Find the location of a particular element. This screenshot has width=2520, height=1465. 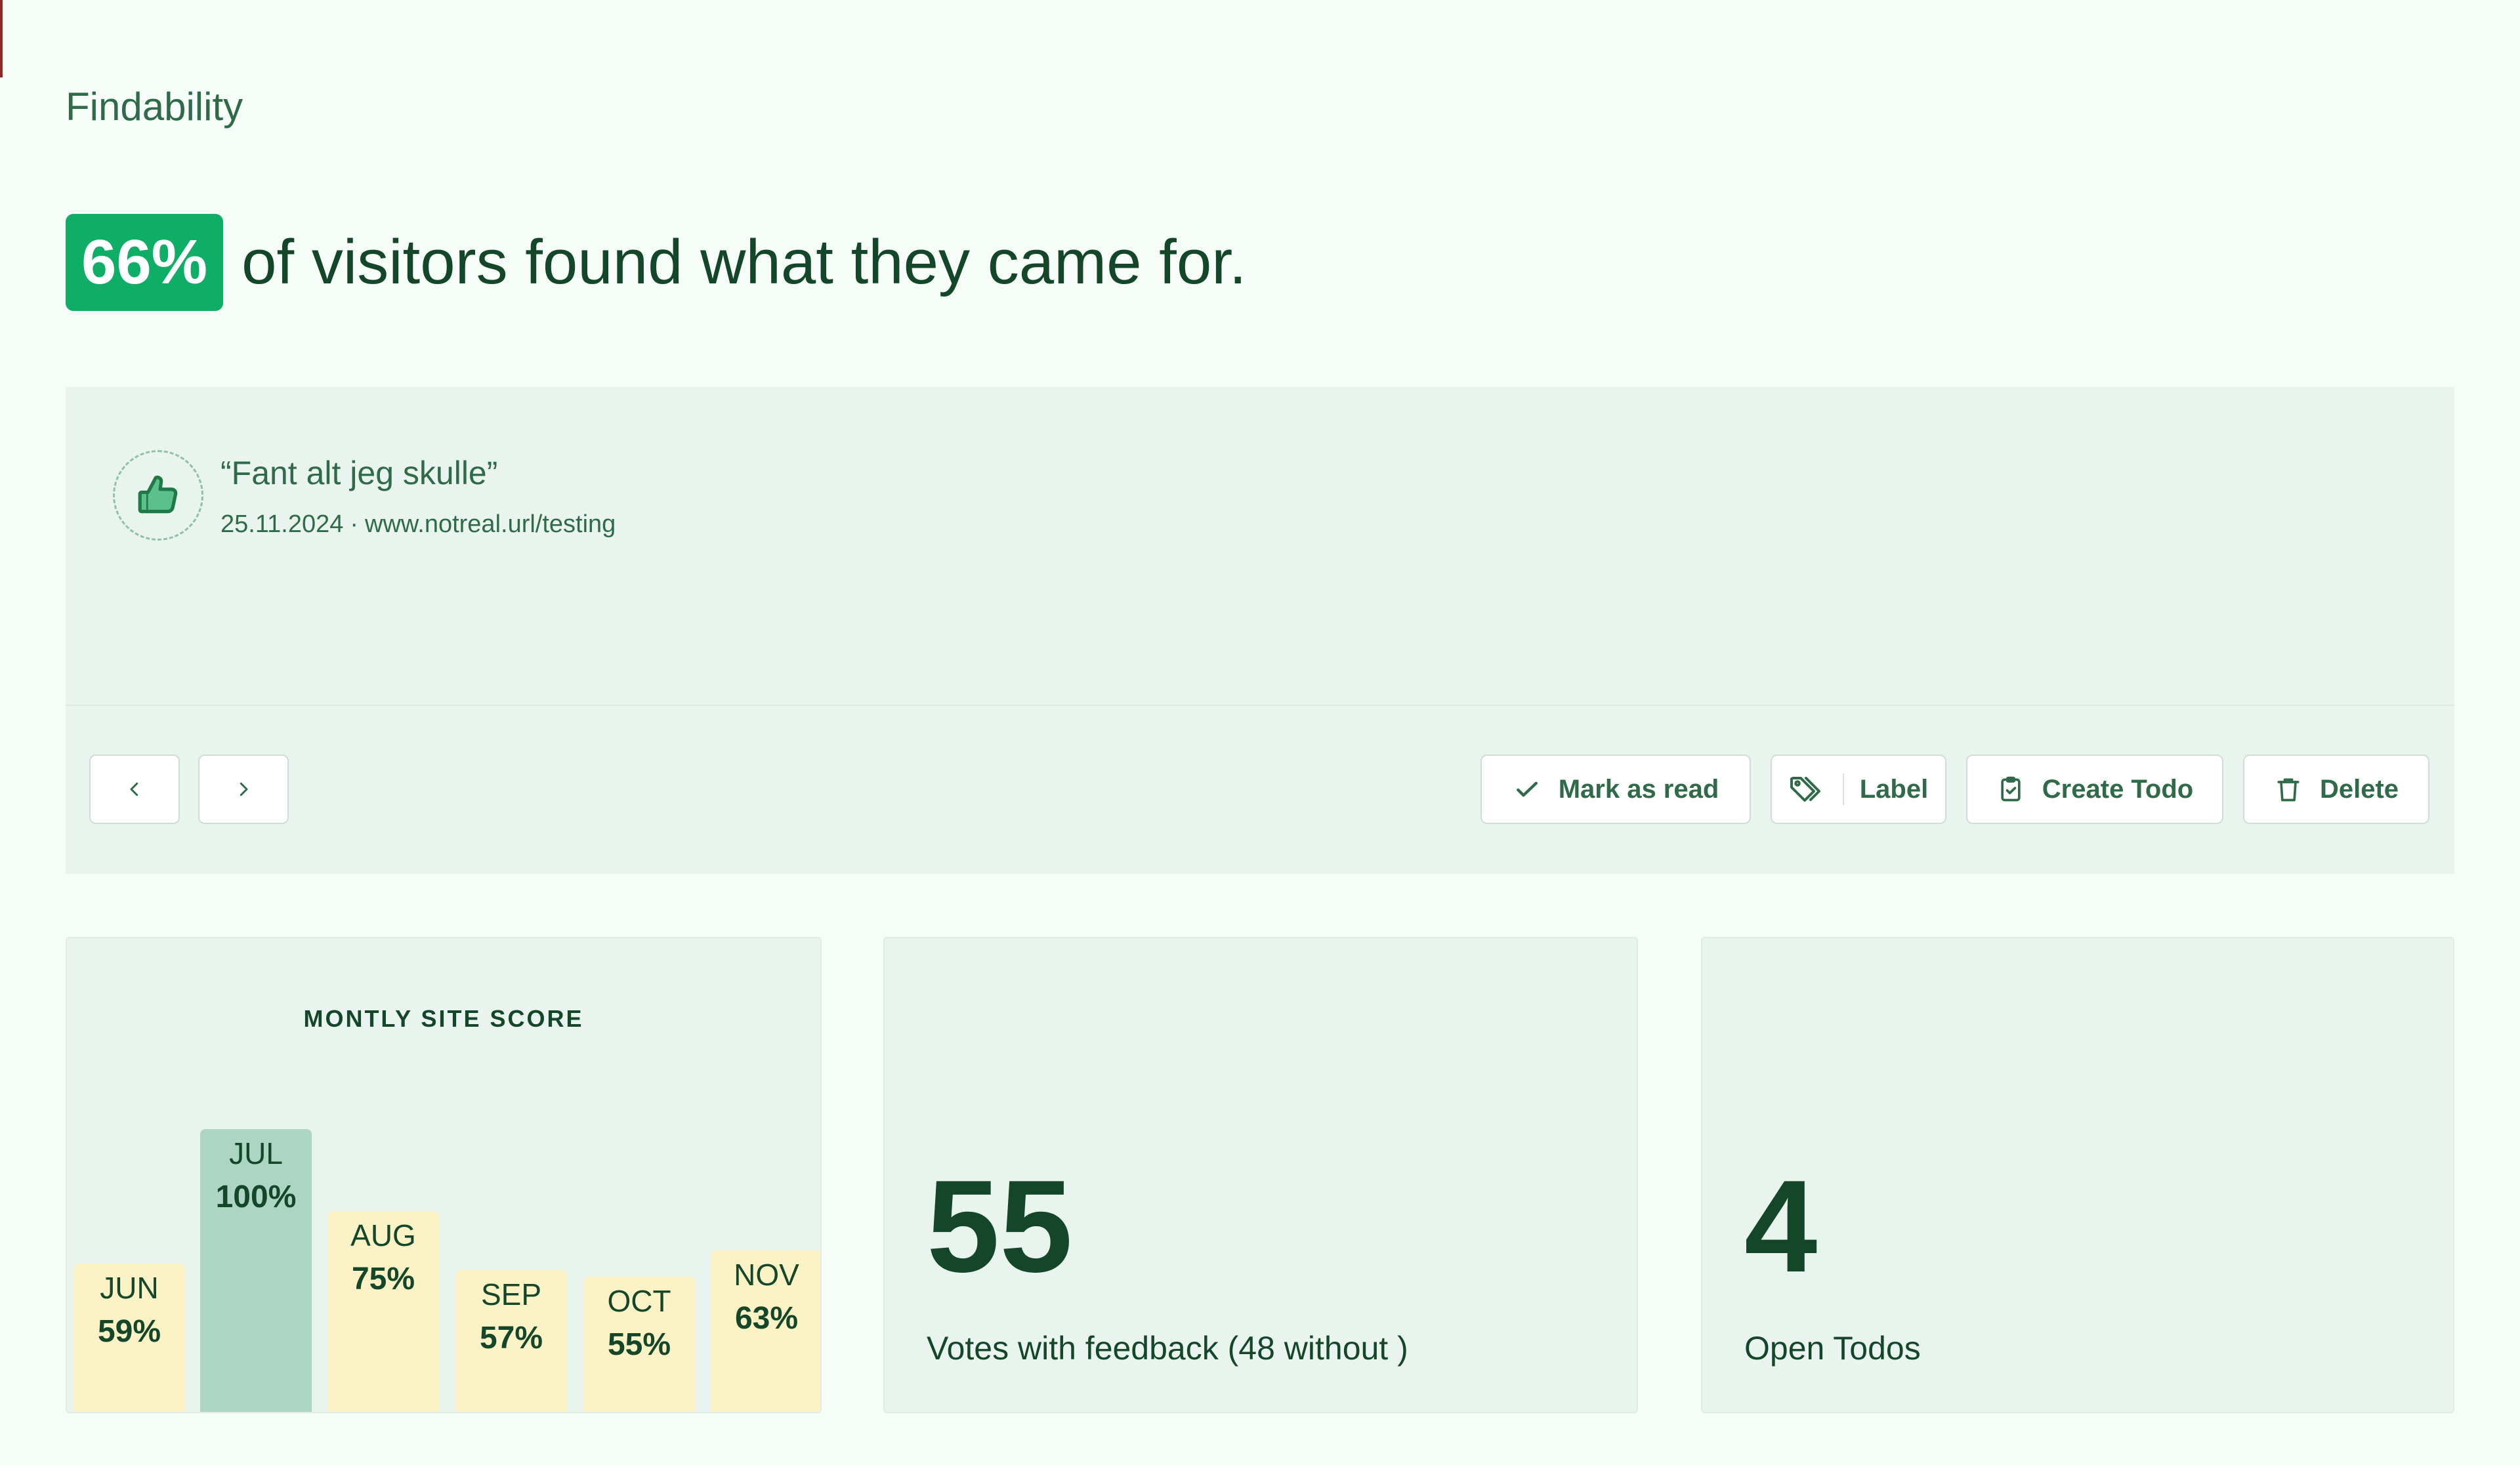

label-button-text: Label is located at coordinates (1894, 789).